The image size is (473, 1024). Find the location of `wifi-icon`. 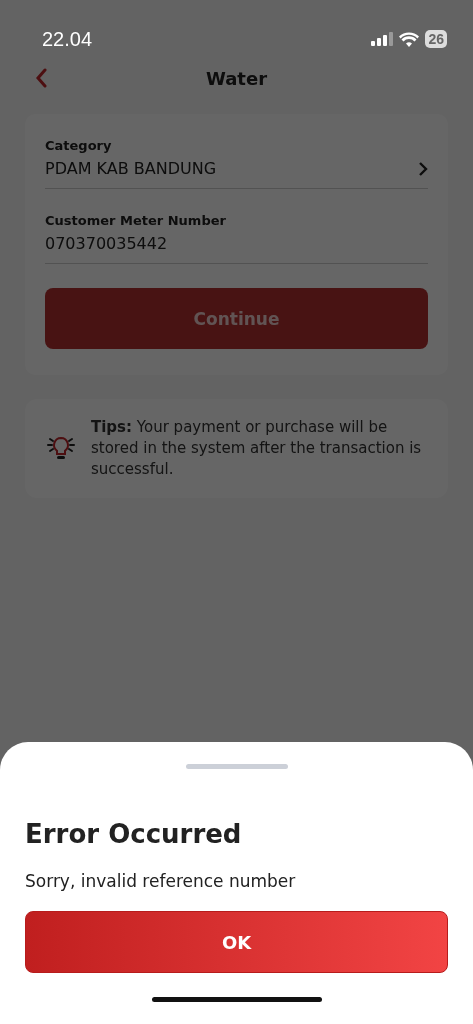

wifi-icon is located at coordinates (409, 39).